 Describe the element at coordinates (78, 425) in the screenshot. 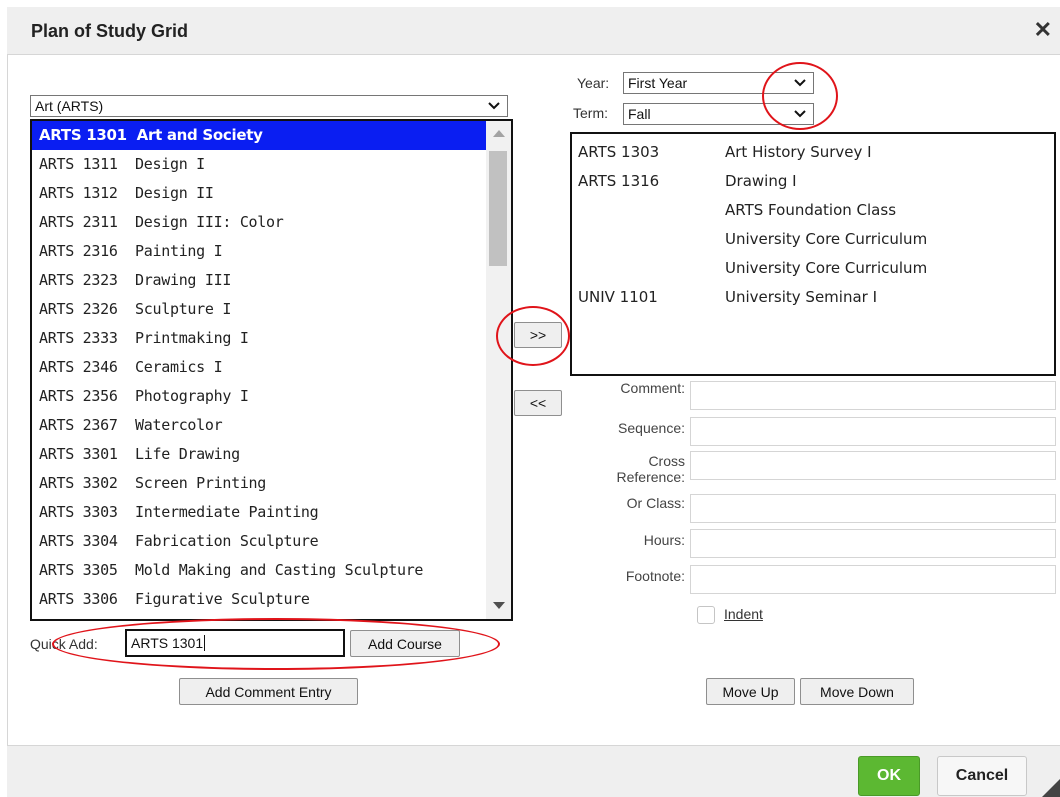

I see `course-code: ARTS 2367` at that location.